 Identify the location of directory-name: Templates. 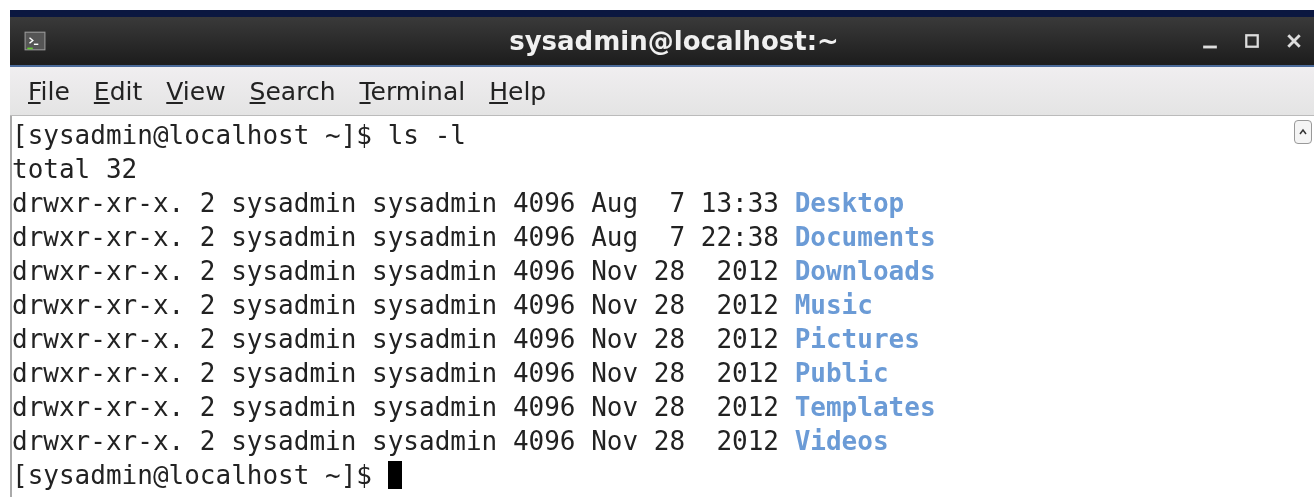
(865, 407).